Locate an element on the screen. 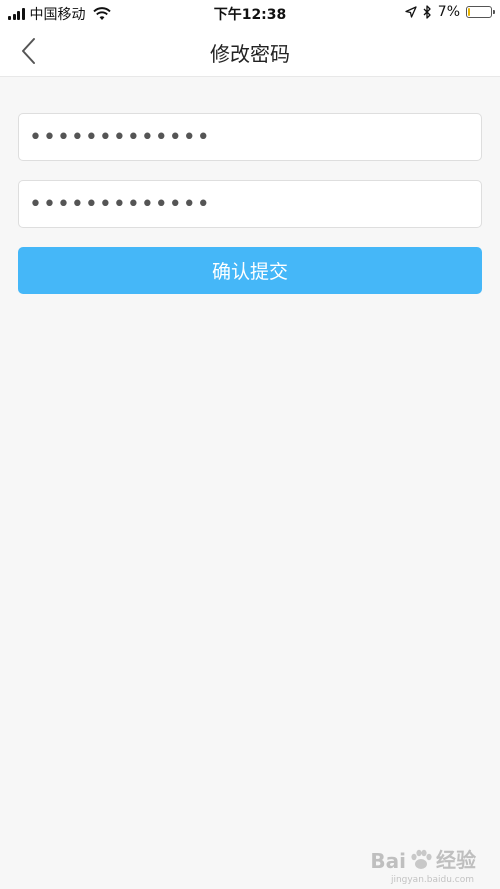 This screenshot has width=500, height=889. status-right: 7% is located at coordinates (450, 12).